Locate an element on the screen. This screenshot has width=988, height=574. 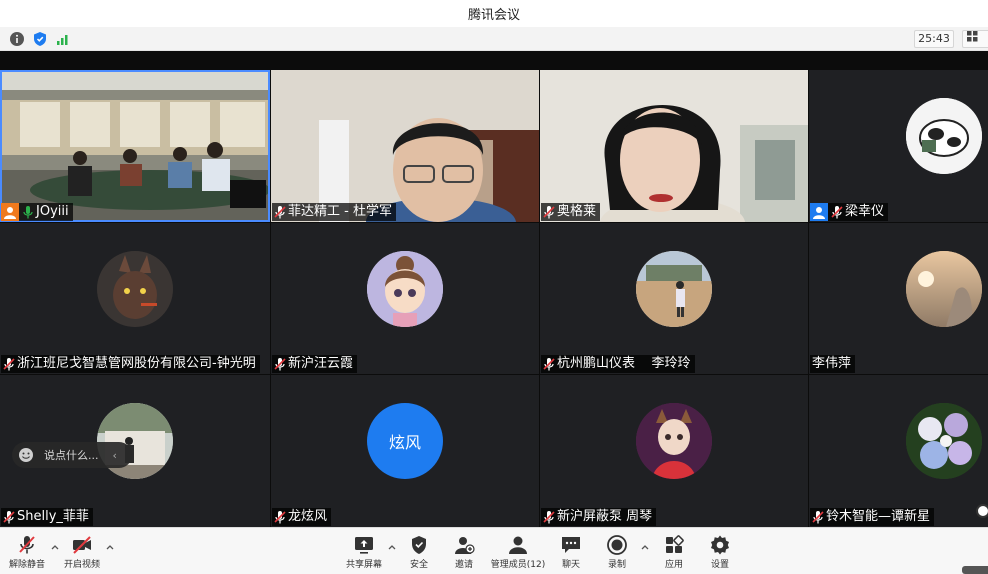
camera-off-icon is located at coordinates (82, 545).